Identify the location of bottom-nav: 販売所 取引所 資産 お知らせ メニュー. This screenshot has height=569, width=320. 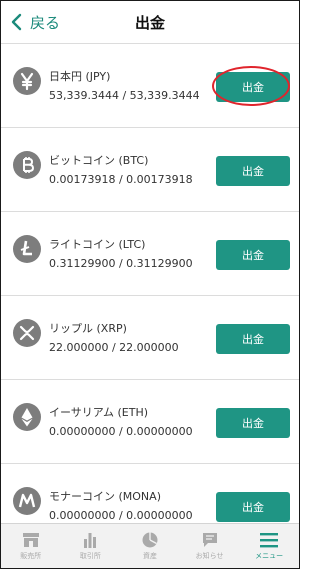
(150, 545).